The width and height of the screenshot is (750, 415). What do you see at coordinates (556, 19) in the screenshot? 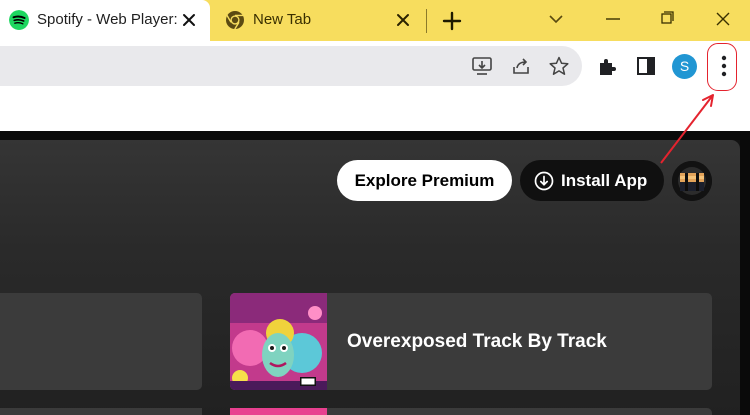
I see `chevron-down-icon` at bounding box center [556, 19].